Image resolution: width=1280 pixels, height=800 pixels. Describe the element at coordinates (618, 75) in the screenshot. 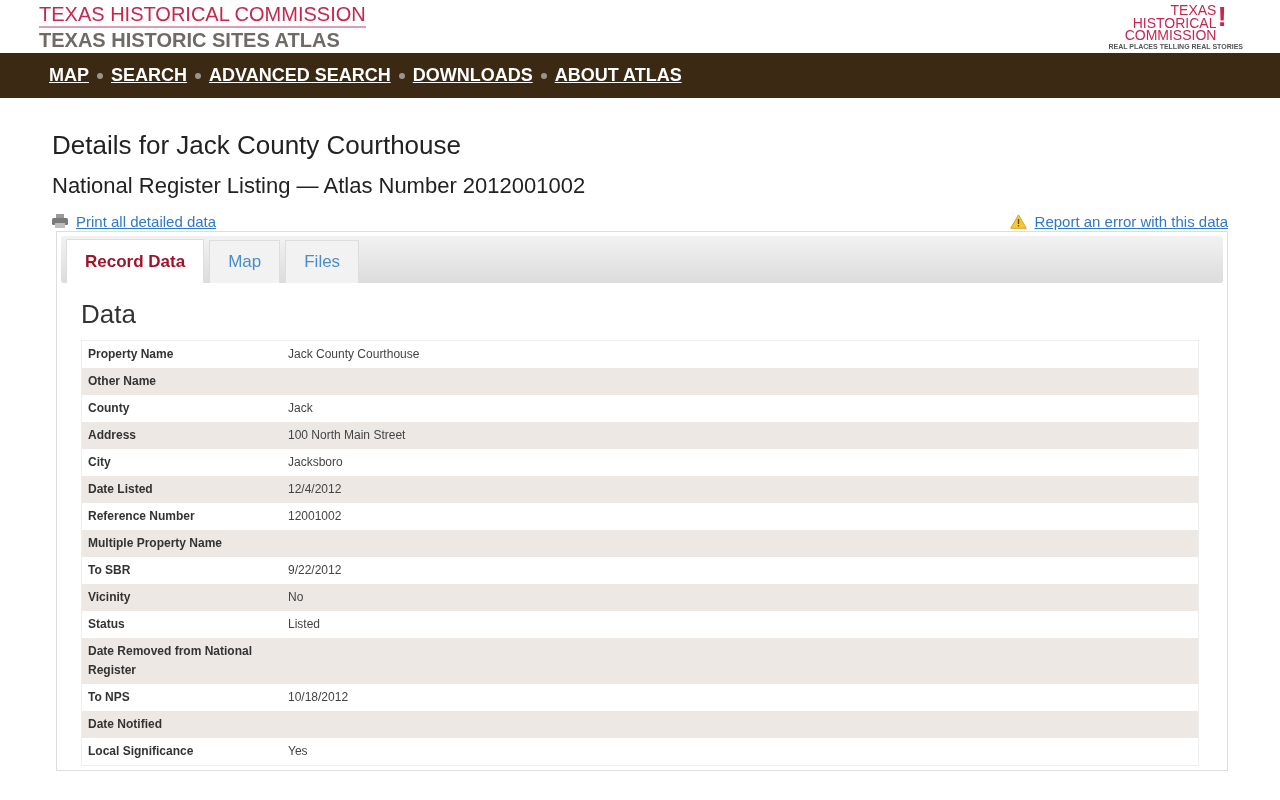

I see `nav-link: ABOUT ATLAS` at that location.